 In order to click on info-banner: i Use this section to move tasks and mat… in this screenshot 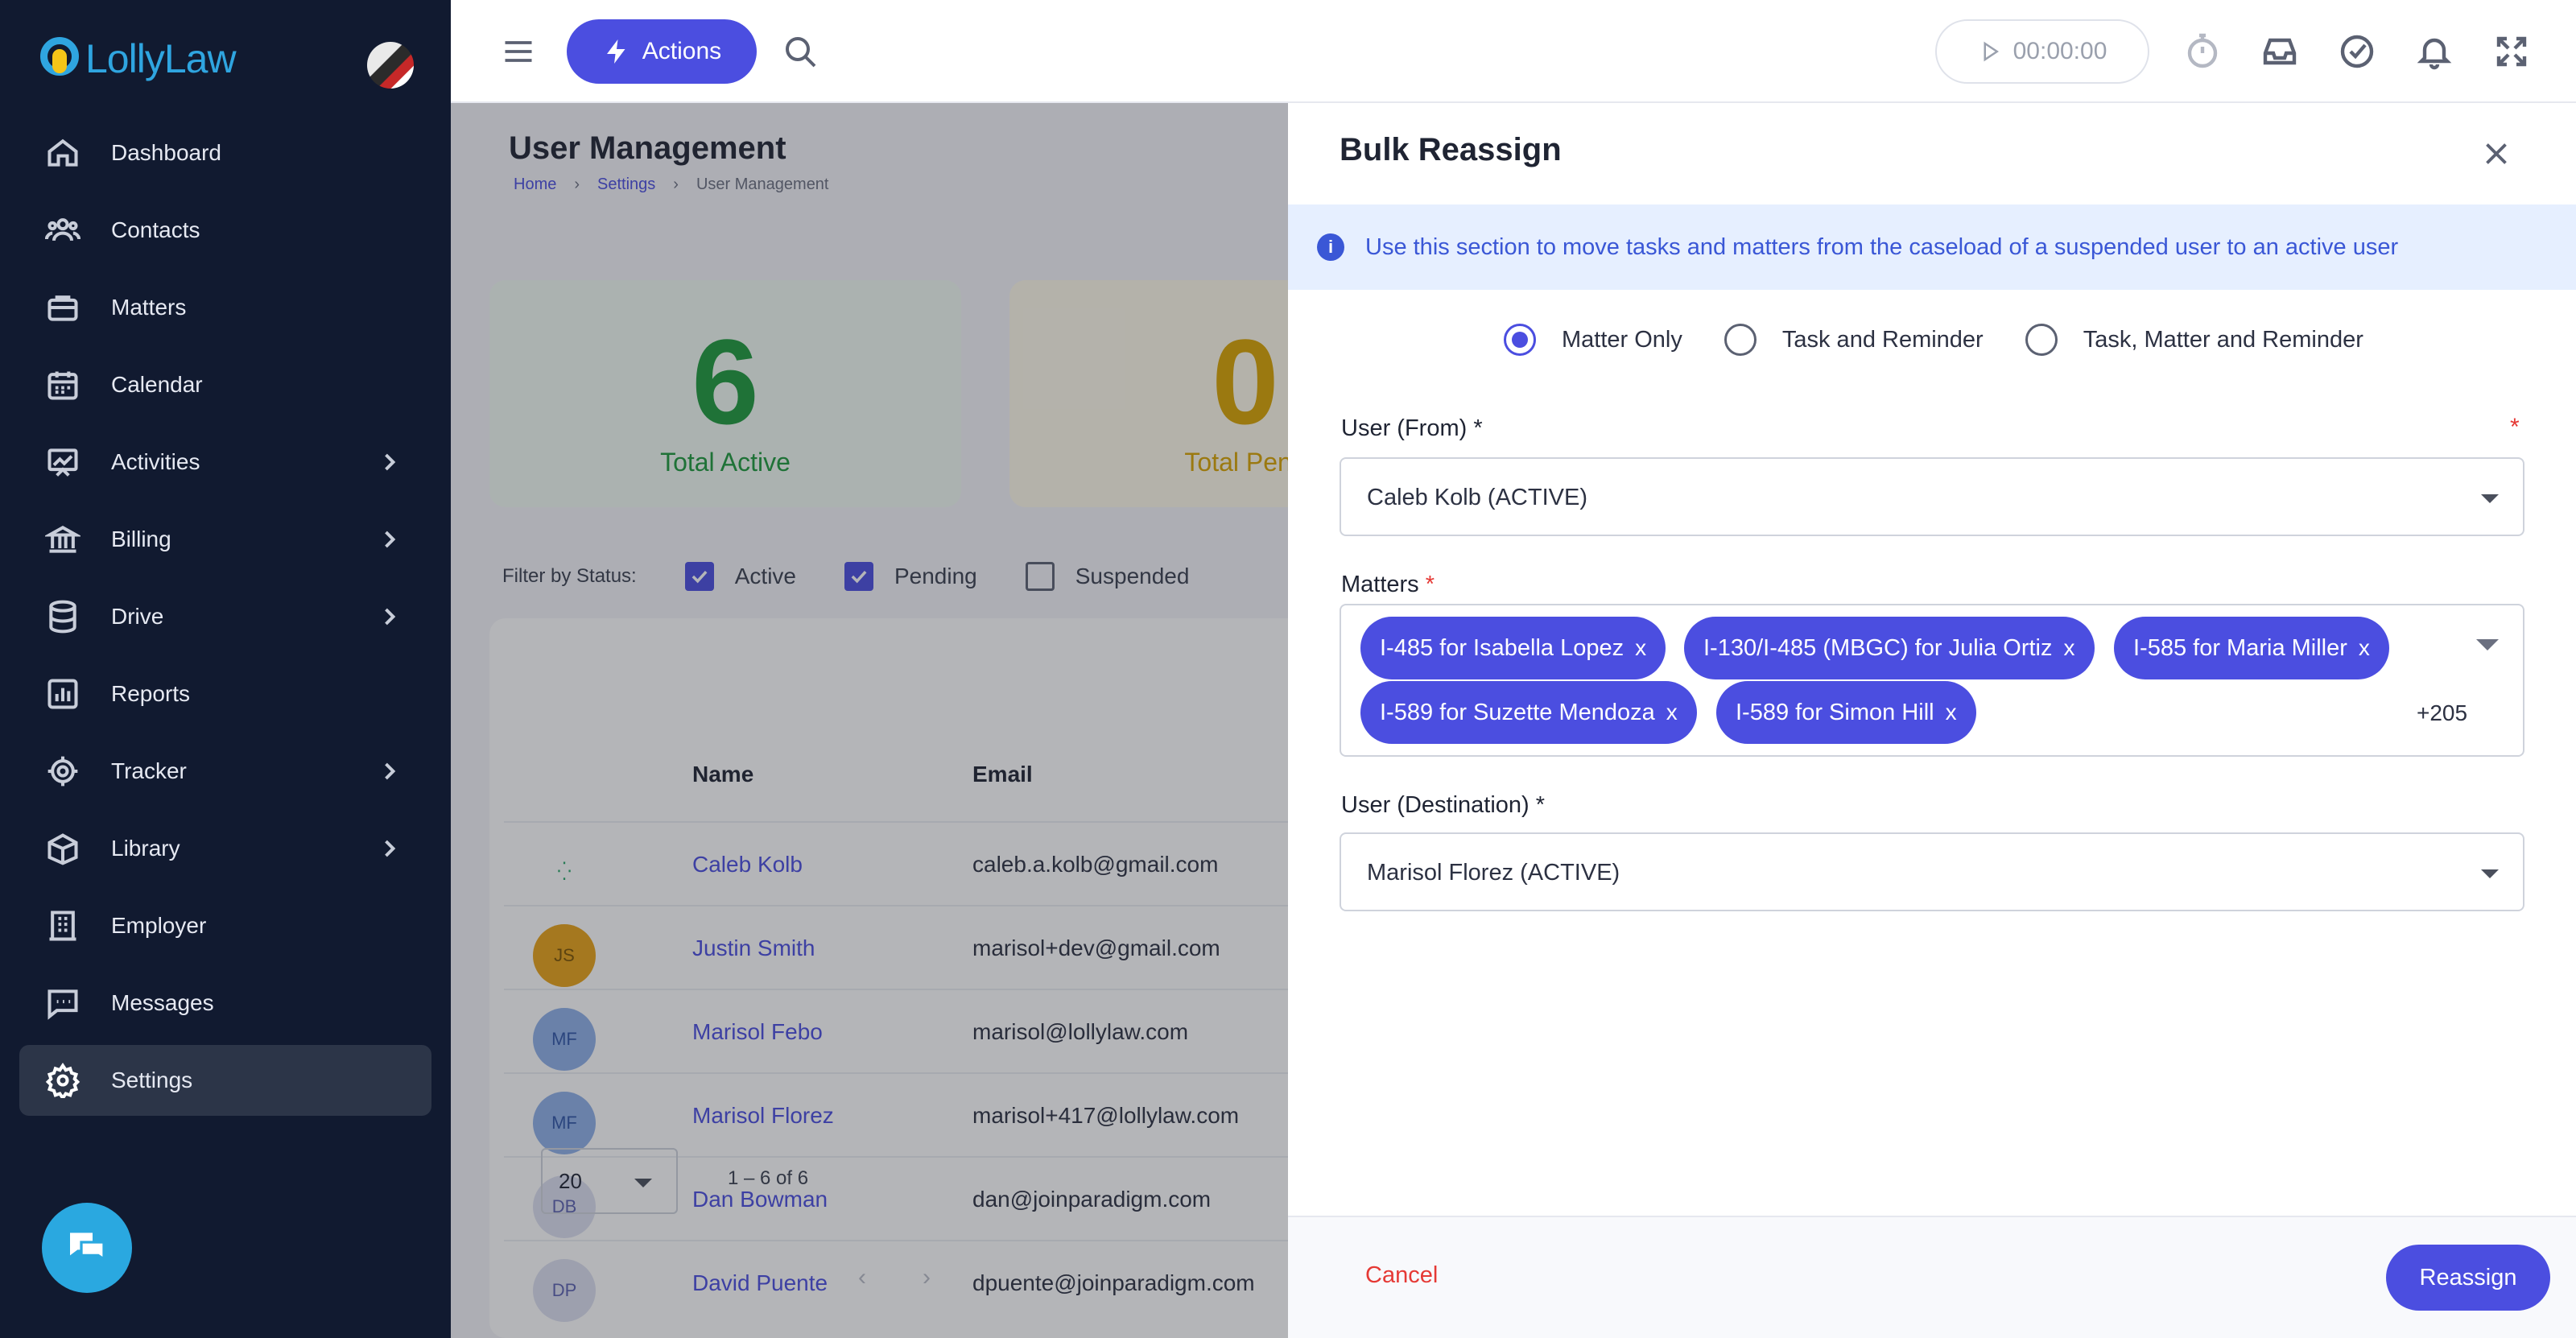, I will do `click(1932, 247)`.